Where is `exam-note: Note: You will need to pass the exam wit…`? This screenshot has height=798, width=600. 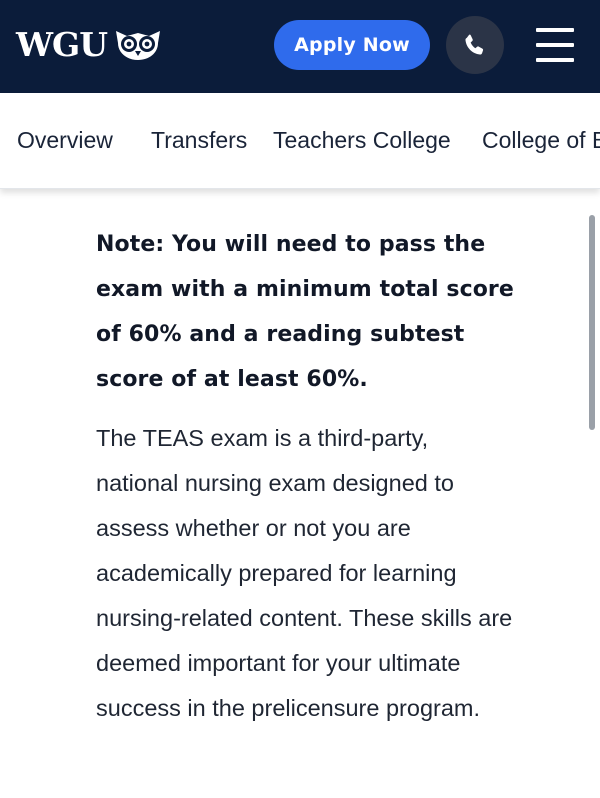 exam-note: Note: You will need to pass the exam wit… is located at coordinates (305, 312).